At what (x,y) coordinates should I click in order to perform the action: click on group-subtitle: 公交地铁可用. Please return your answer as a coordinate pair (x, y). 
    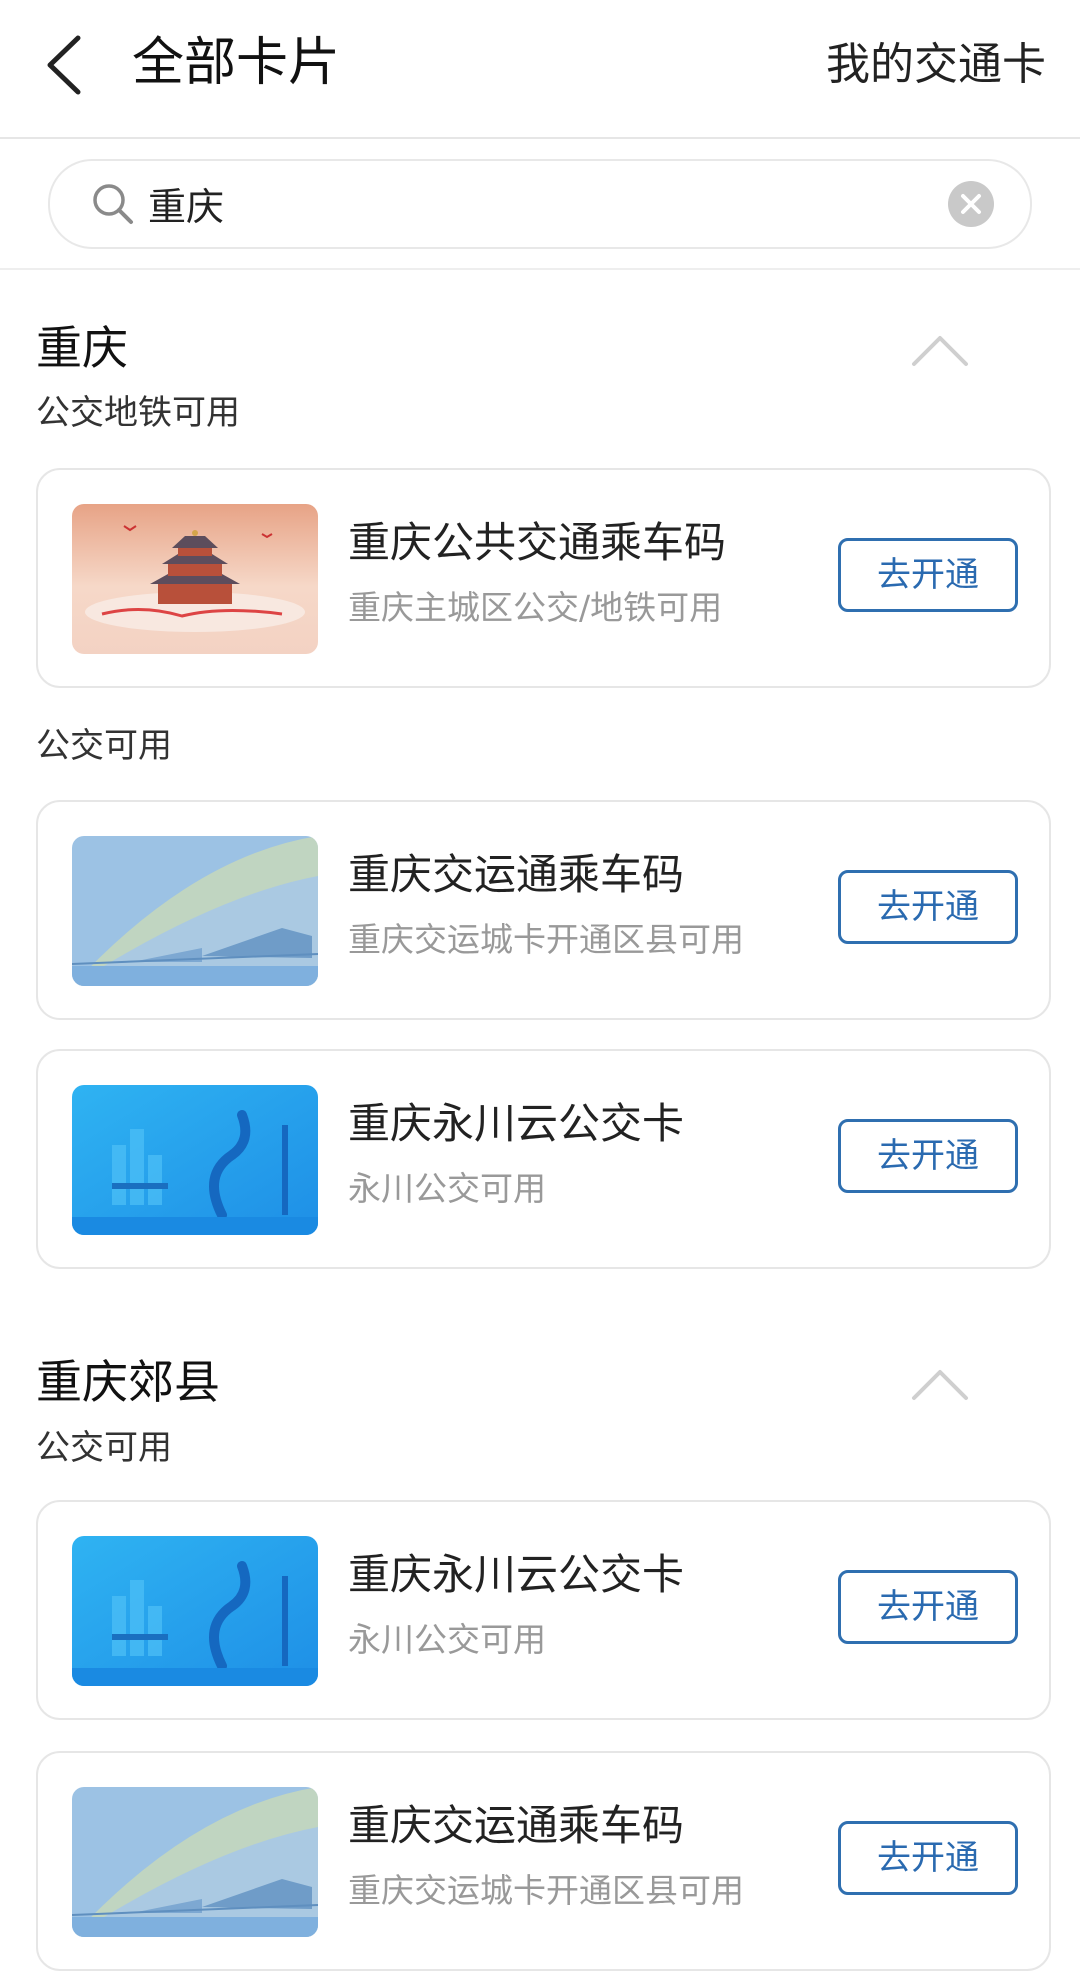
    Looking at the image, I should click on (138, 413).